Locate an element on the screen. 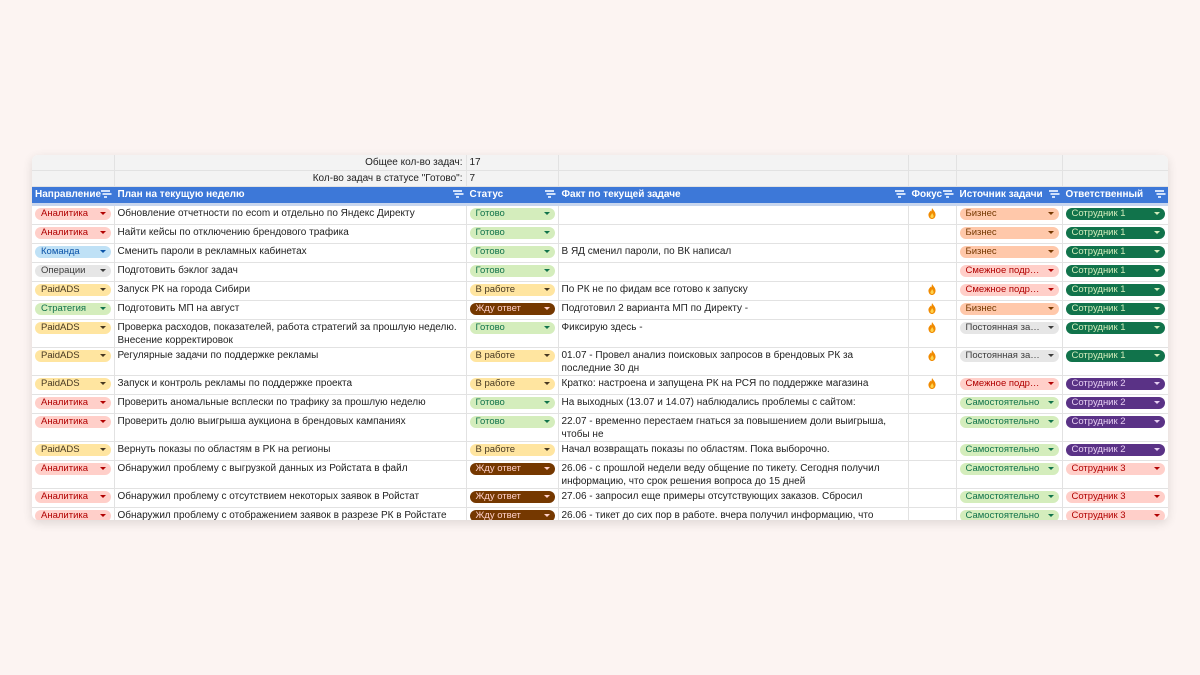 This screenshot has height=675, width=1200. header-direction: Направление is located at coordinates (73, 196).